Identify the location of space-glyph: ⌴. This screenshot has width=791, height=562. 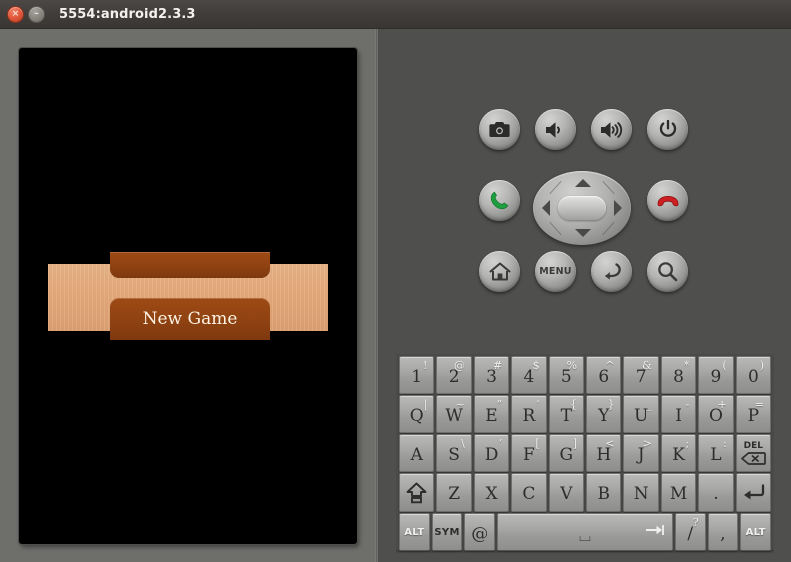
(585, 536).